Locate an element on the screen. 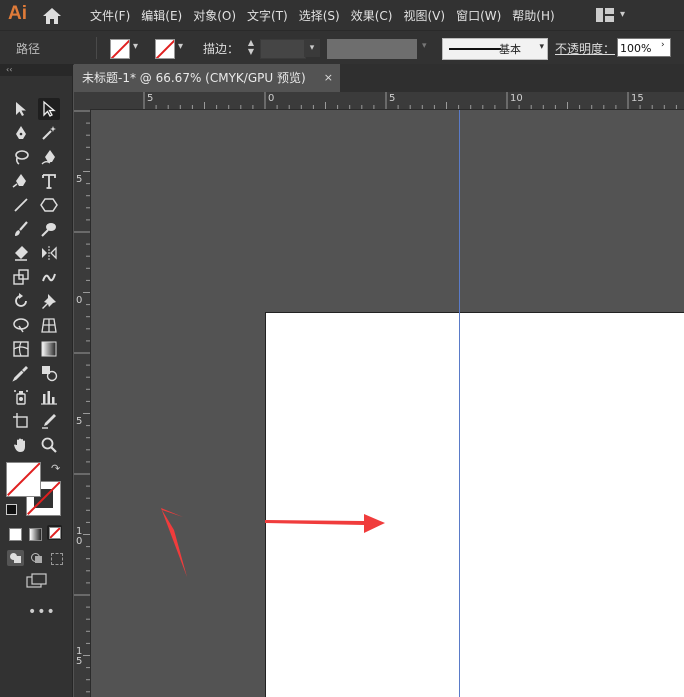  vertical-ruler-ticks is located at coordinates (82, 401).